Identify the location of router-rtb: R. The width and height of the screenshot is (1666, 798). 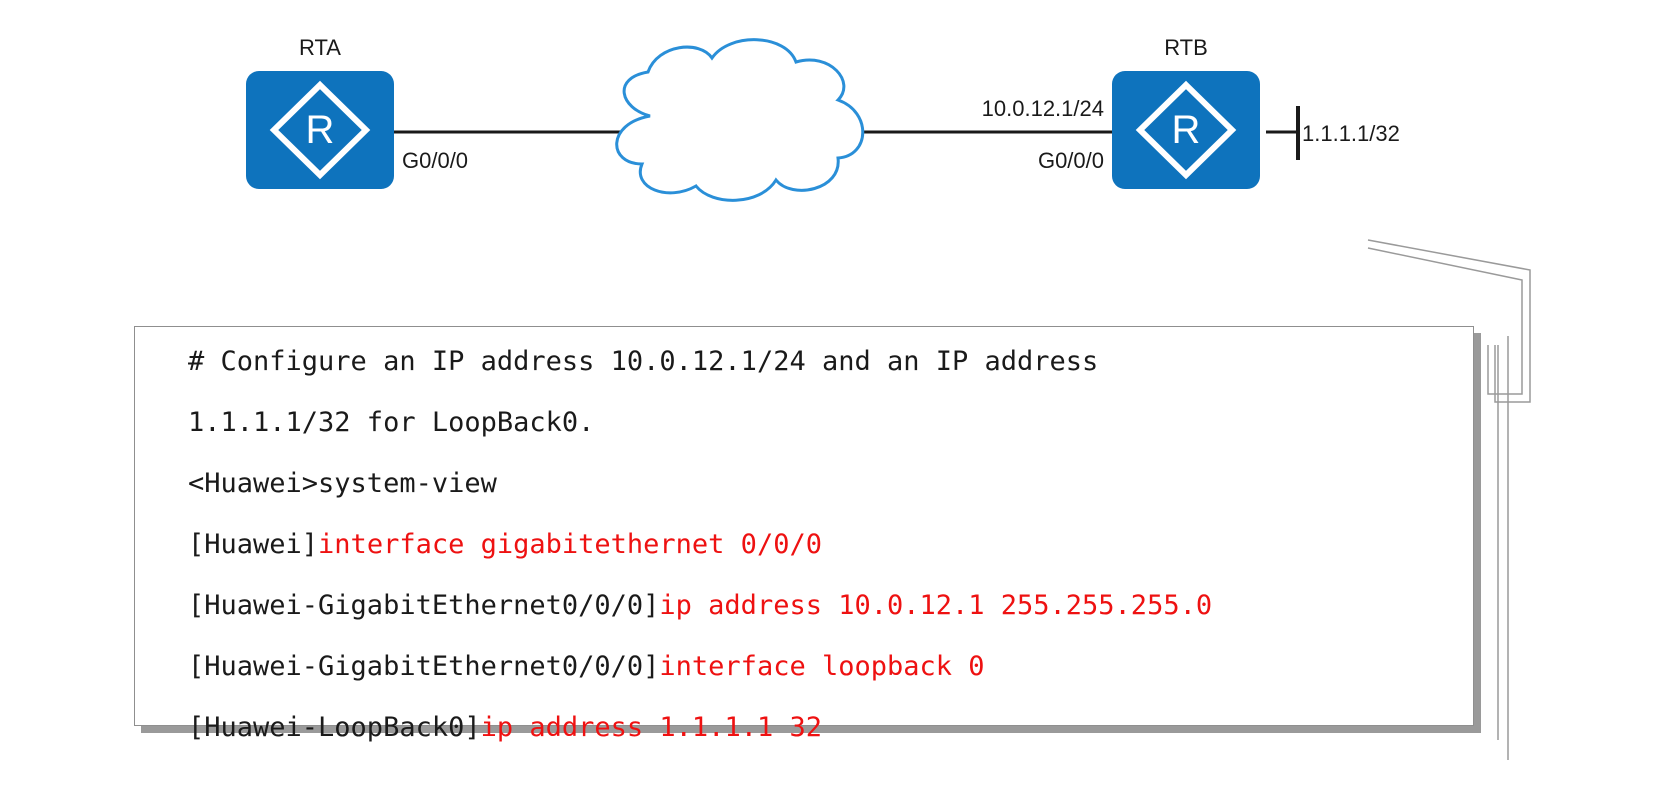
(1186, 130).